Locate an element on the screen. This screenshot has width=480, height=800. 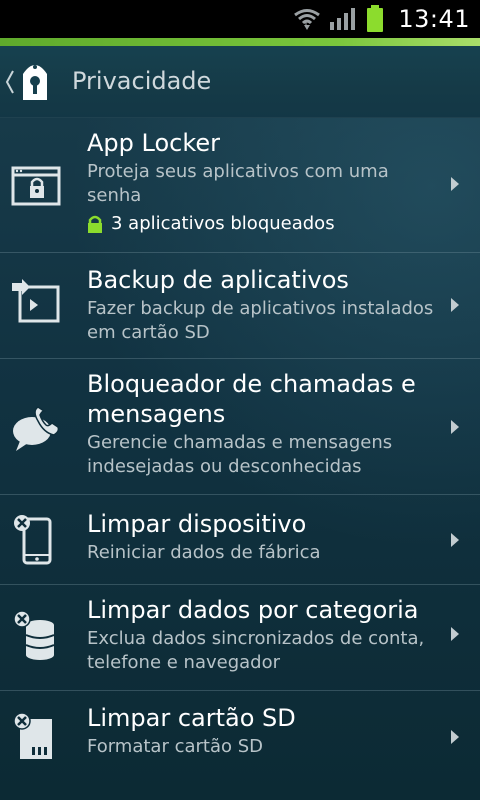
locked-apps-count: 3 aplicativos bloqueados is located at coordinates (223, 223).